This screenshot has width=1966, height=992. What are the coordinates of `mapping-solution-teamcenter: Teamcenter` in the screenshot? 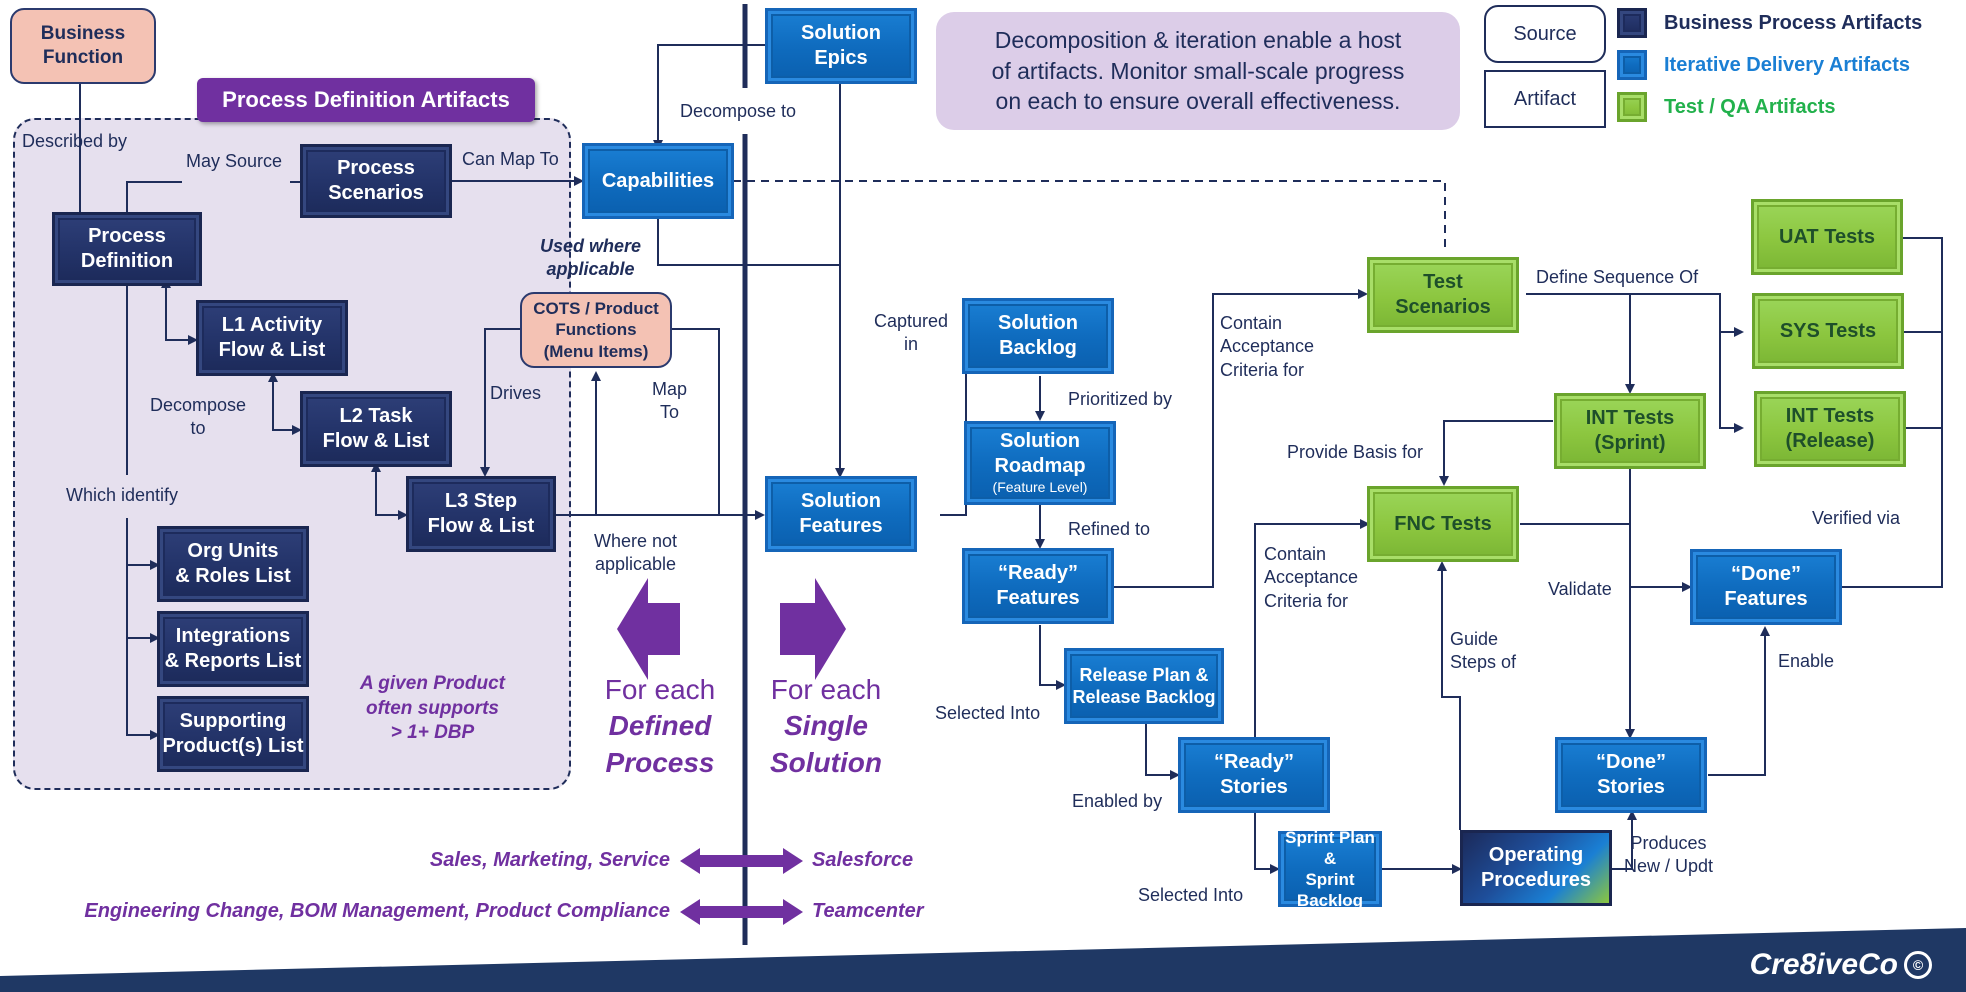 It's located at (868, 911).